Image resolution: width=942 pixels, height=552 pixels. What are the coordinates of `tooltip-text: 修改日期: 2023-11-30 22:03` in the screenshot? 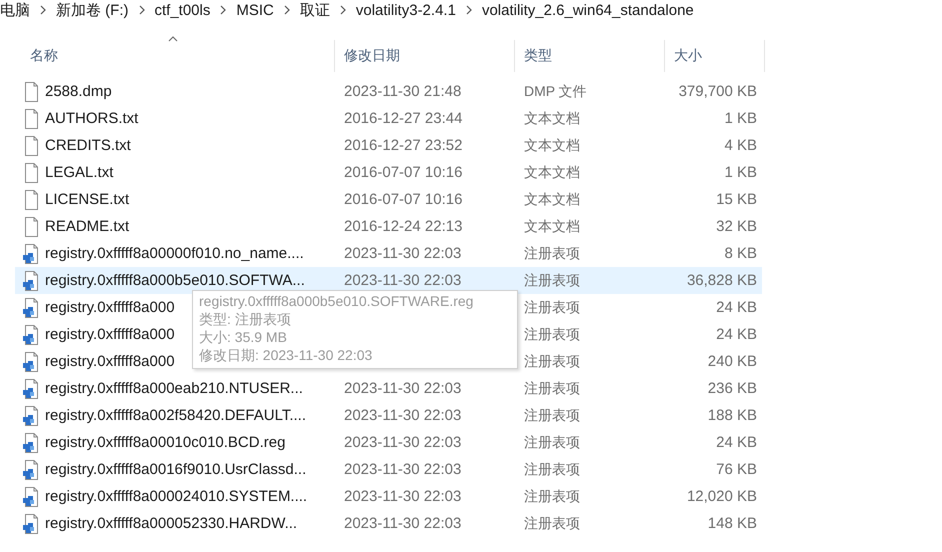 It's located at (286, 355).